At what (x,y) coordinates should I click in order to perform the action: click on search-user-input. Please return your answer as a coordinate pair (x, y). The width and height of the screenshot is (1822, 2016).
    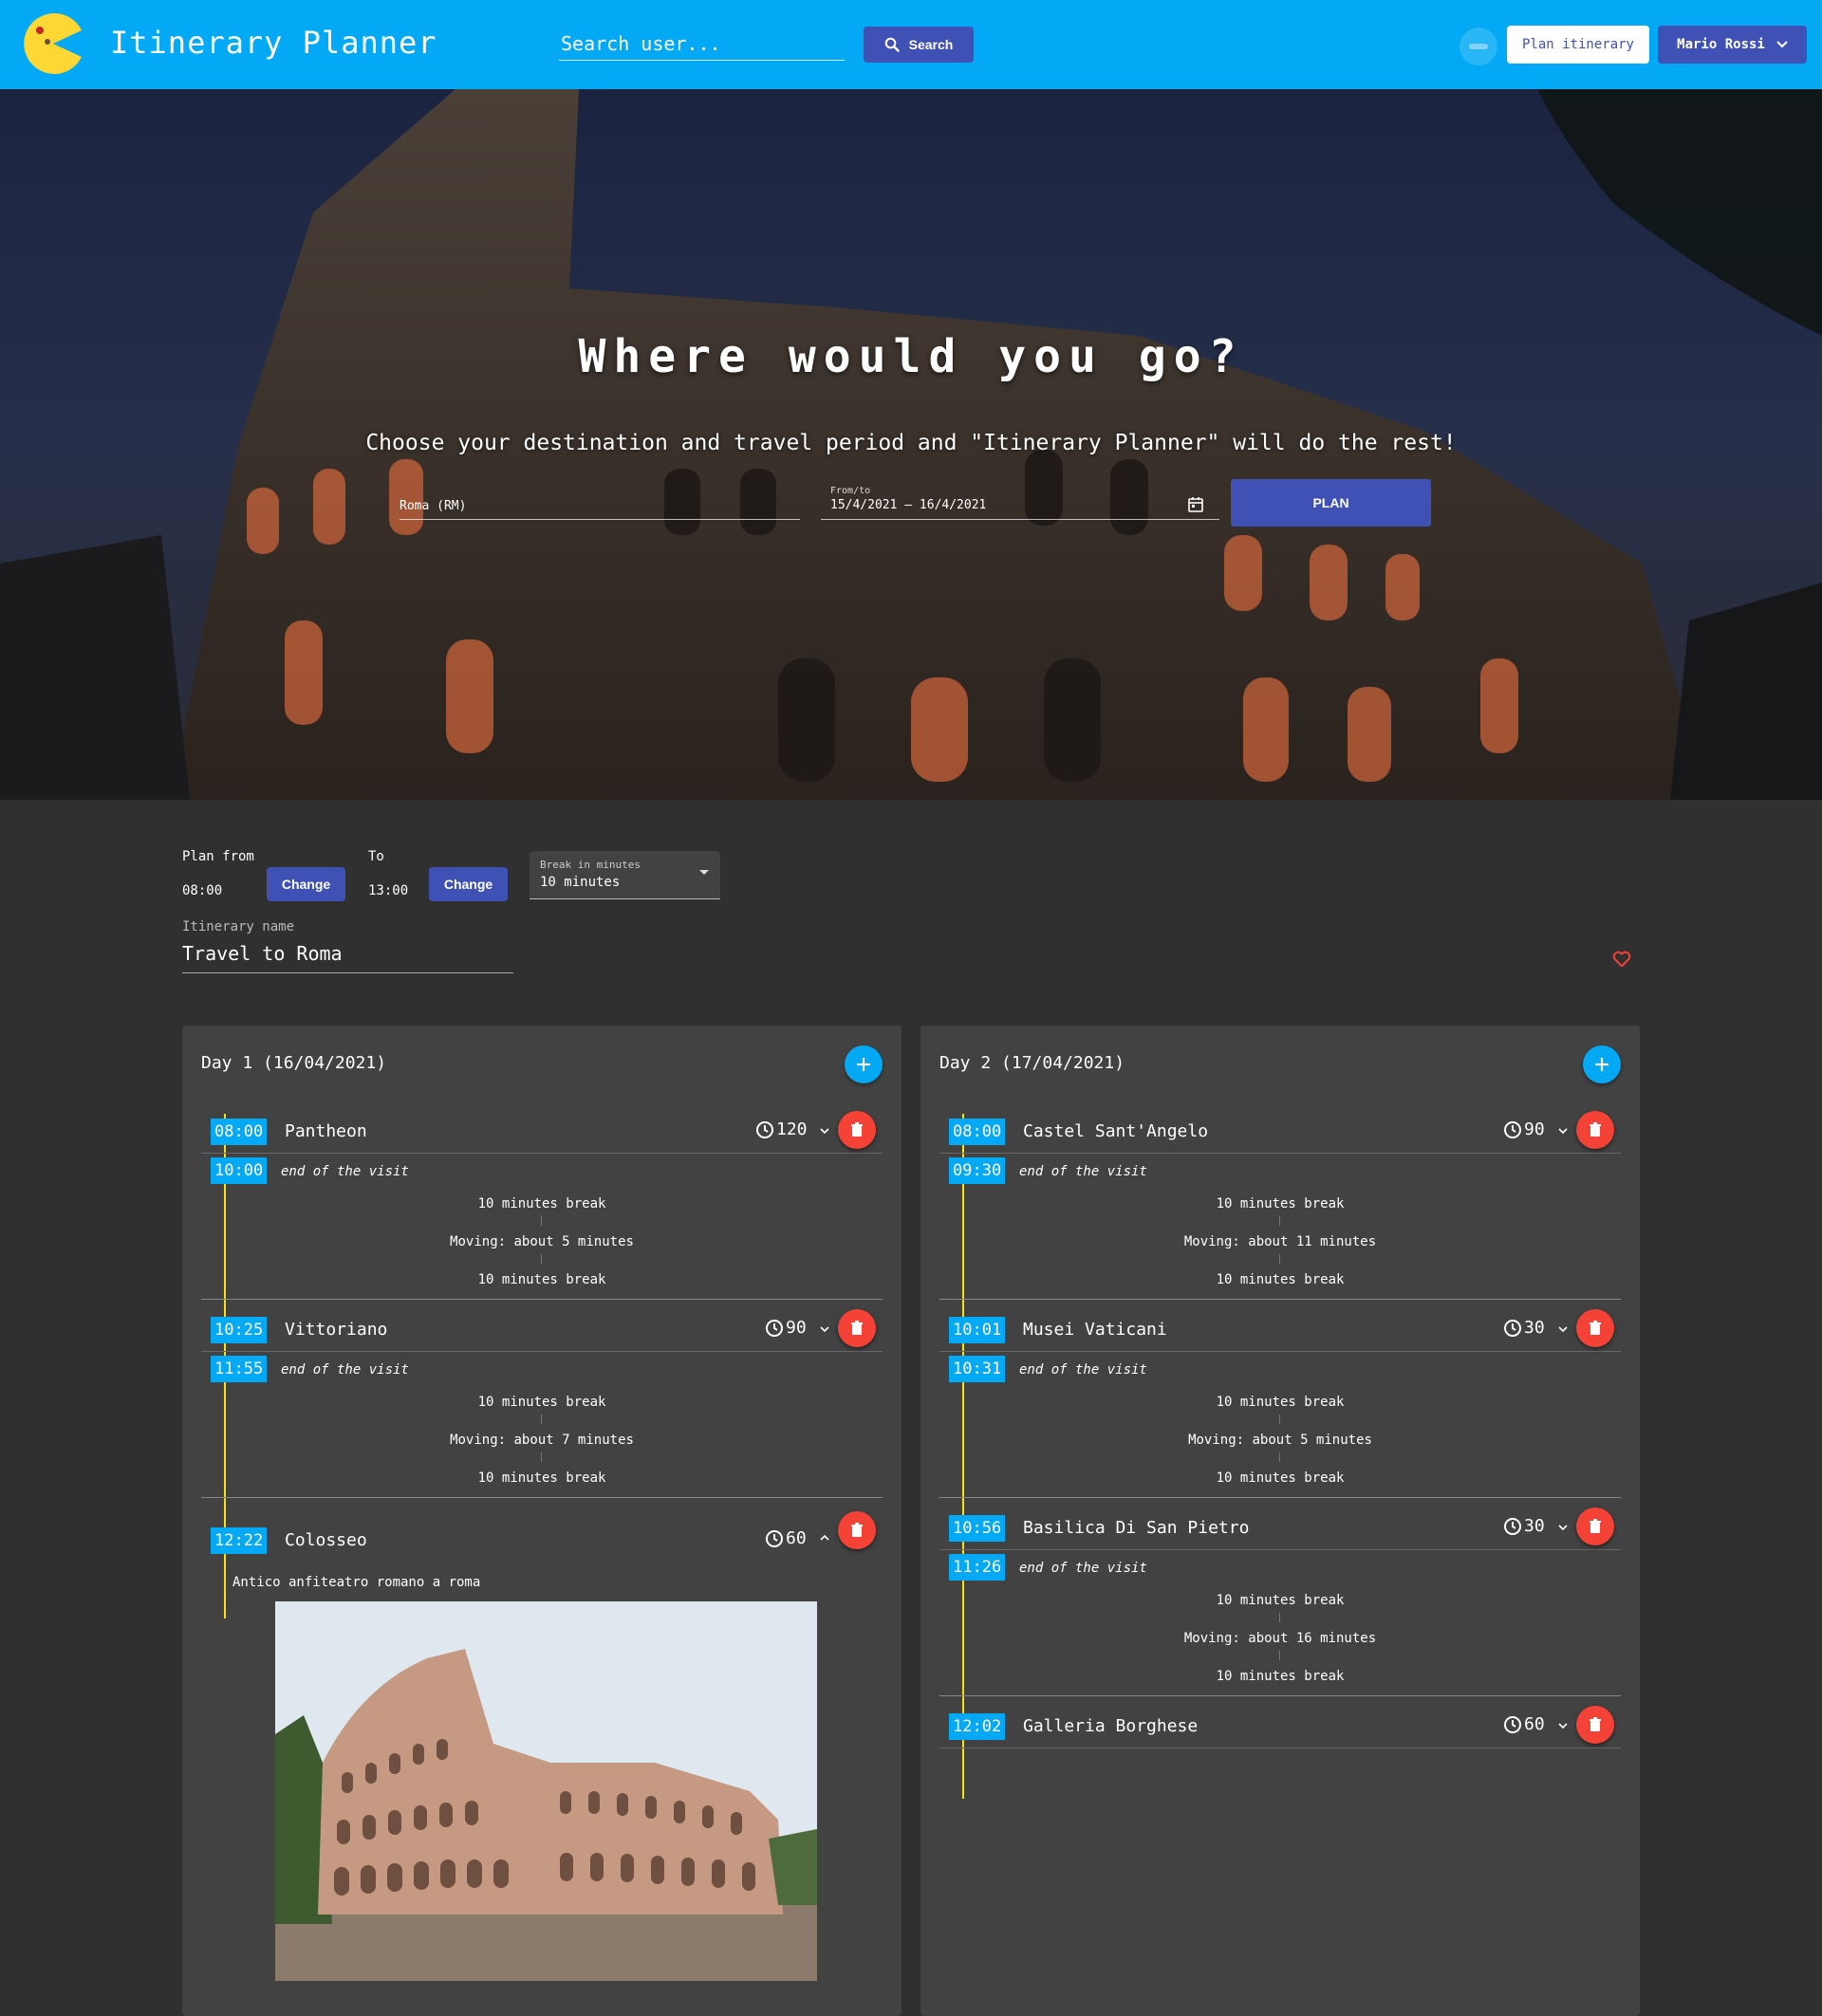
    Looking at the image, I should click on (702, 44).